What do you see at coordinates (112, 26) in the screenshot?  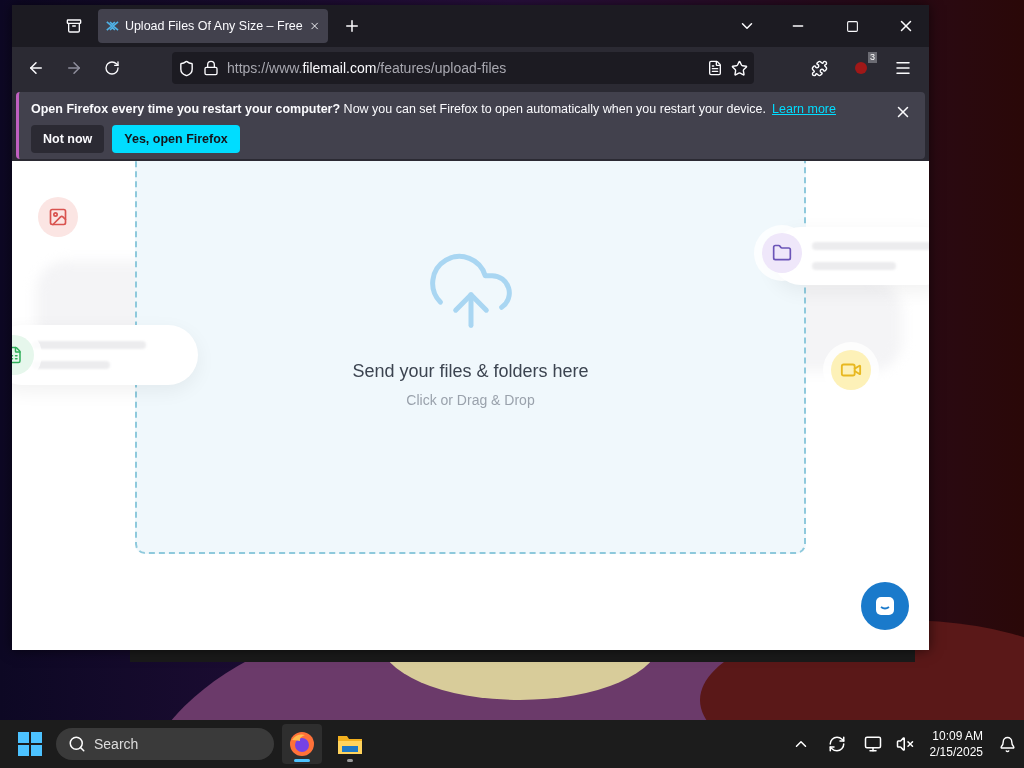 I see `site-logo-icon` at bounding box center [112, 26].